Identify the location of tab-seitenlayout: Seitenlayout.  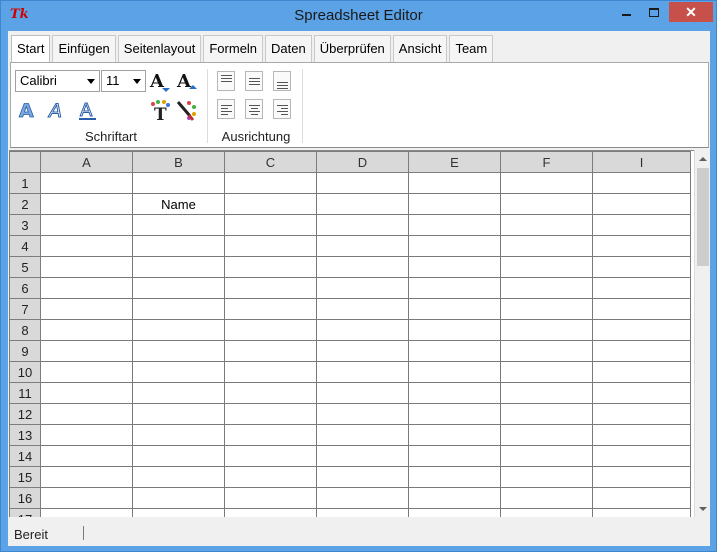
(159, 48).